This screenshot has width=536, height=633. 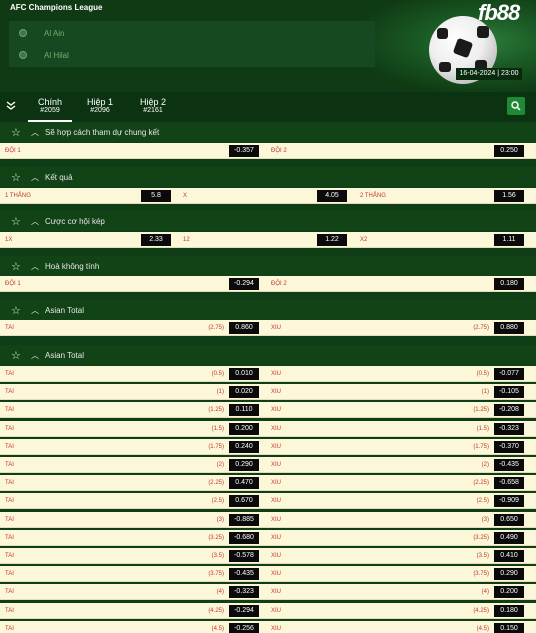 What do you see at coordinates (268, 284) in the screenshot?
I see `odds-row: ĐỘI 1 -0.294 ĐỘI 2 0.180` at bounding box center [268, 284].